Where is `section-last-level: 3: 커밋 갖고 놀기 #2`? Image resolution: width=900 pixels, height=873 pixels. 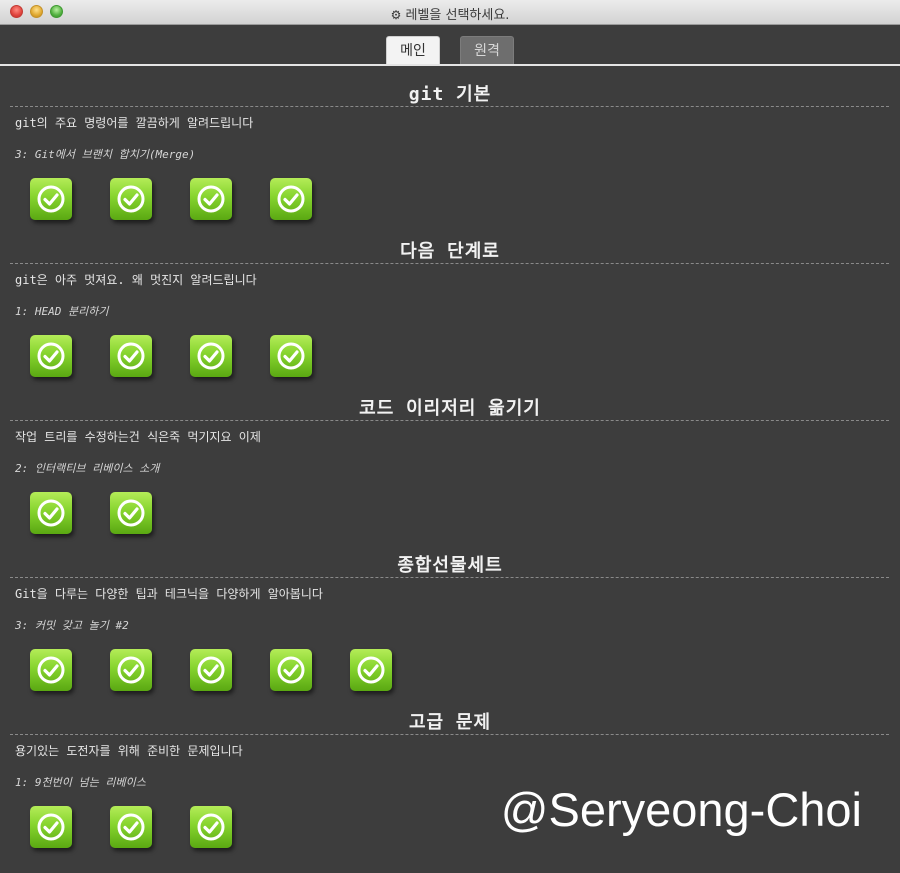 section-last-level: 3: 커밋 갖고 놀기 #2 is located at coordinates (72, 625).